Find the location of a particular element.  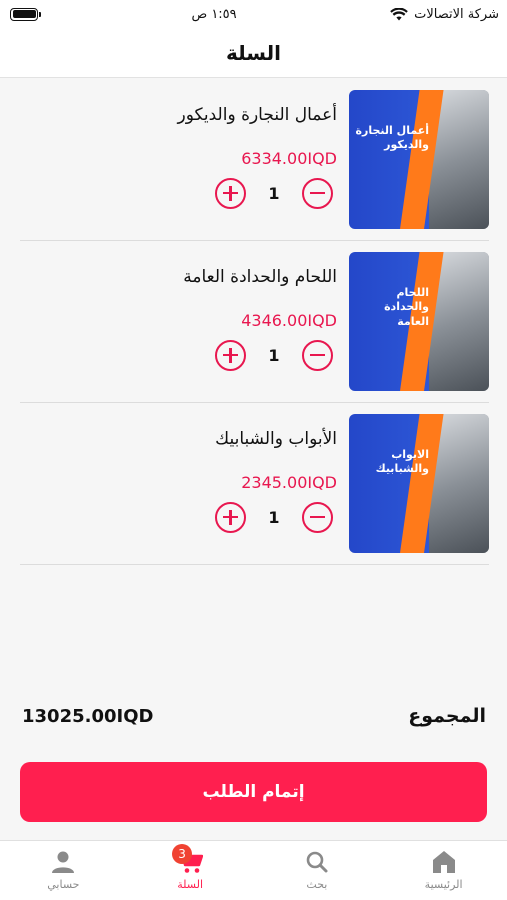

item-name: الأبواب والشبابيك is located at coordinates (276, 439).